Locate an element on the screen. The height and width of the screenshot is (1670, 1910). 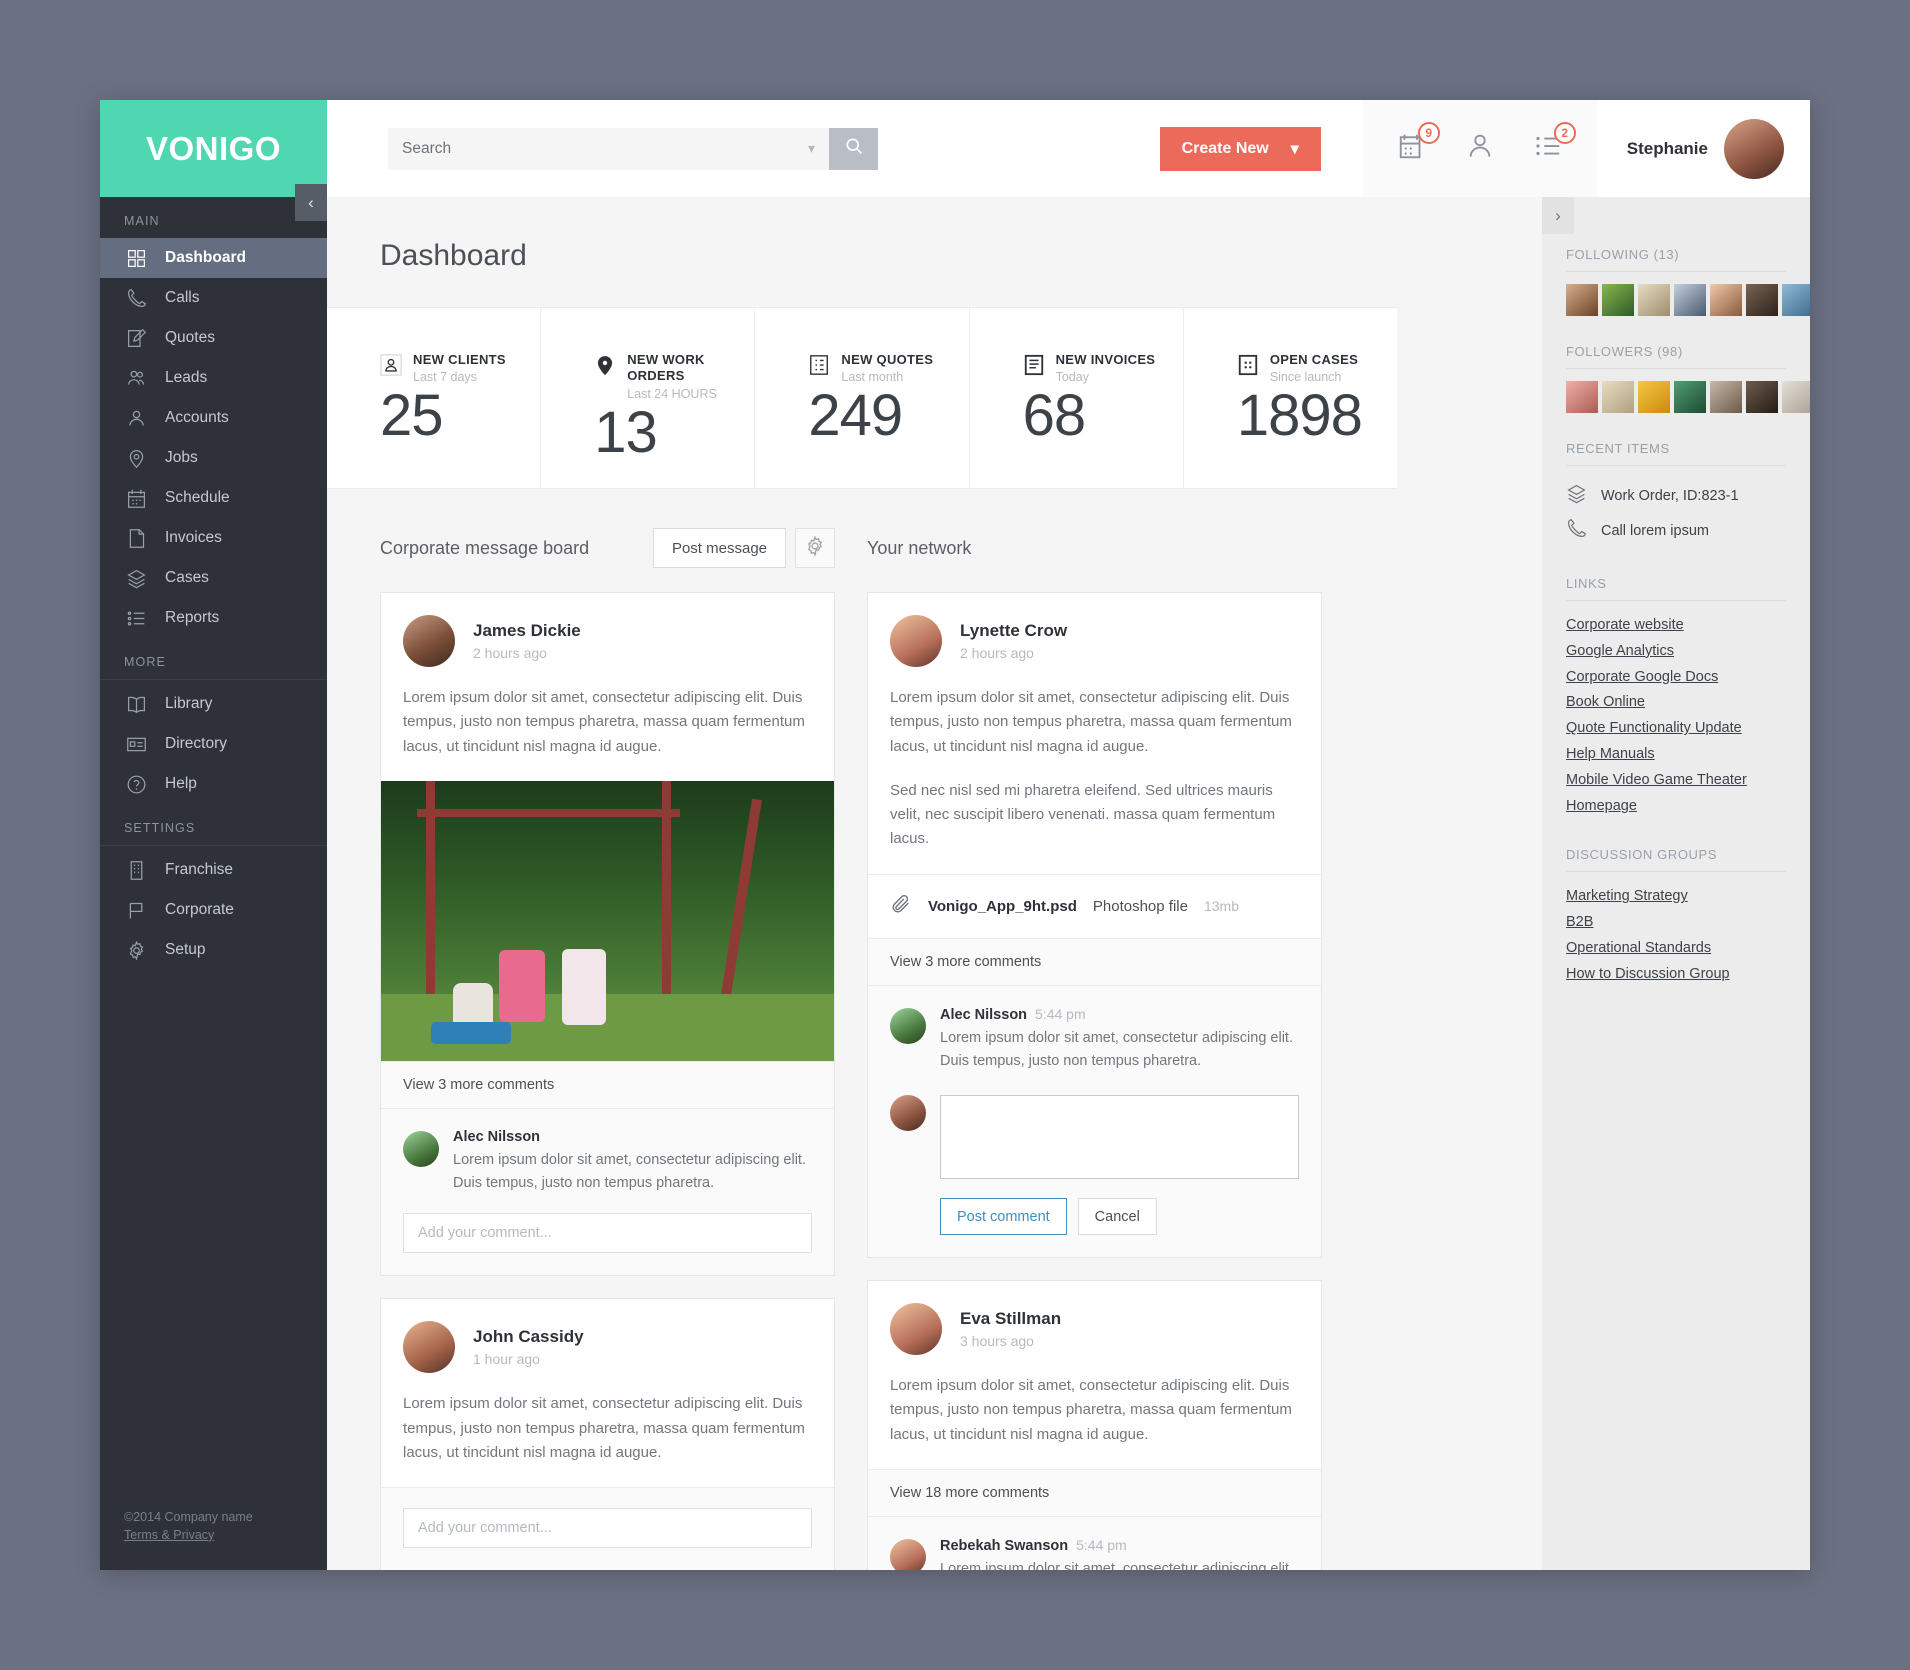
sidebar-item-label: Invoices is located at coordinates (193, 537).